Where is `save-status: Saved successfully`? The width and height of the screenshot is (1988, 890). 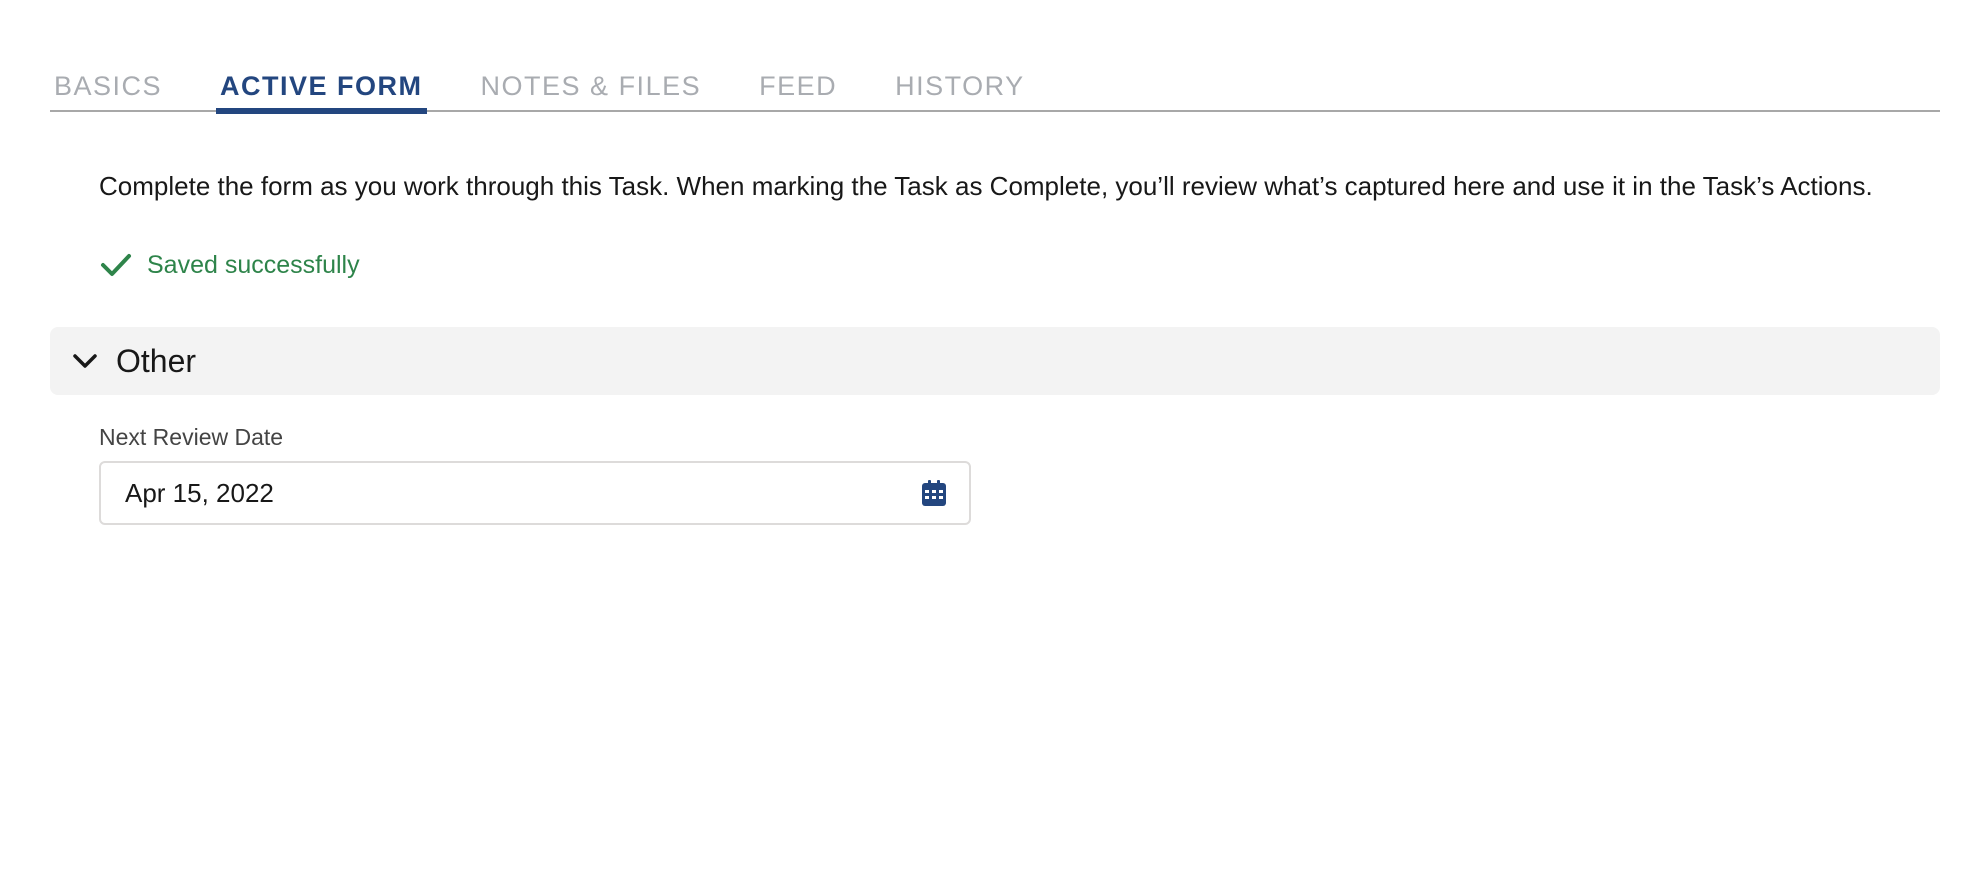 save-status: Saved successfully is located at coordinates (229, 265).